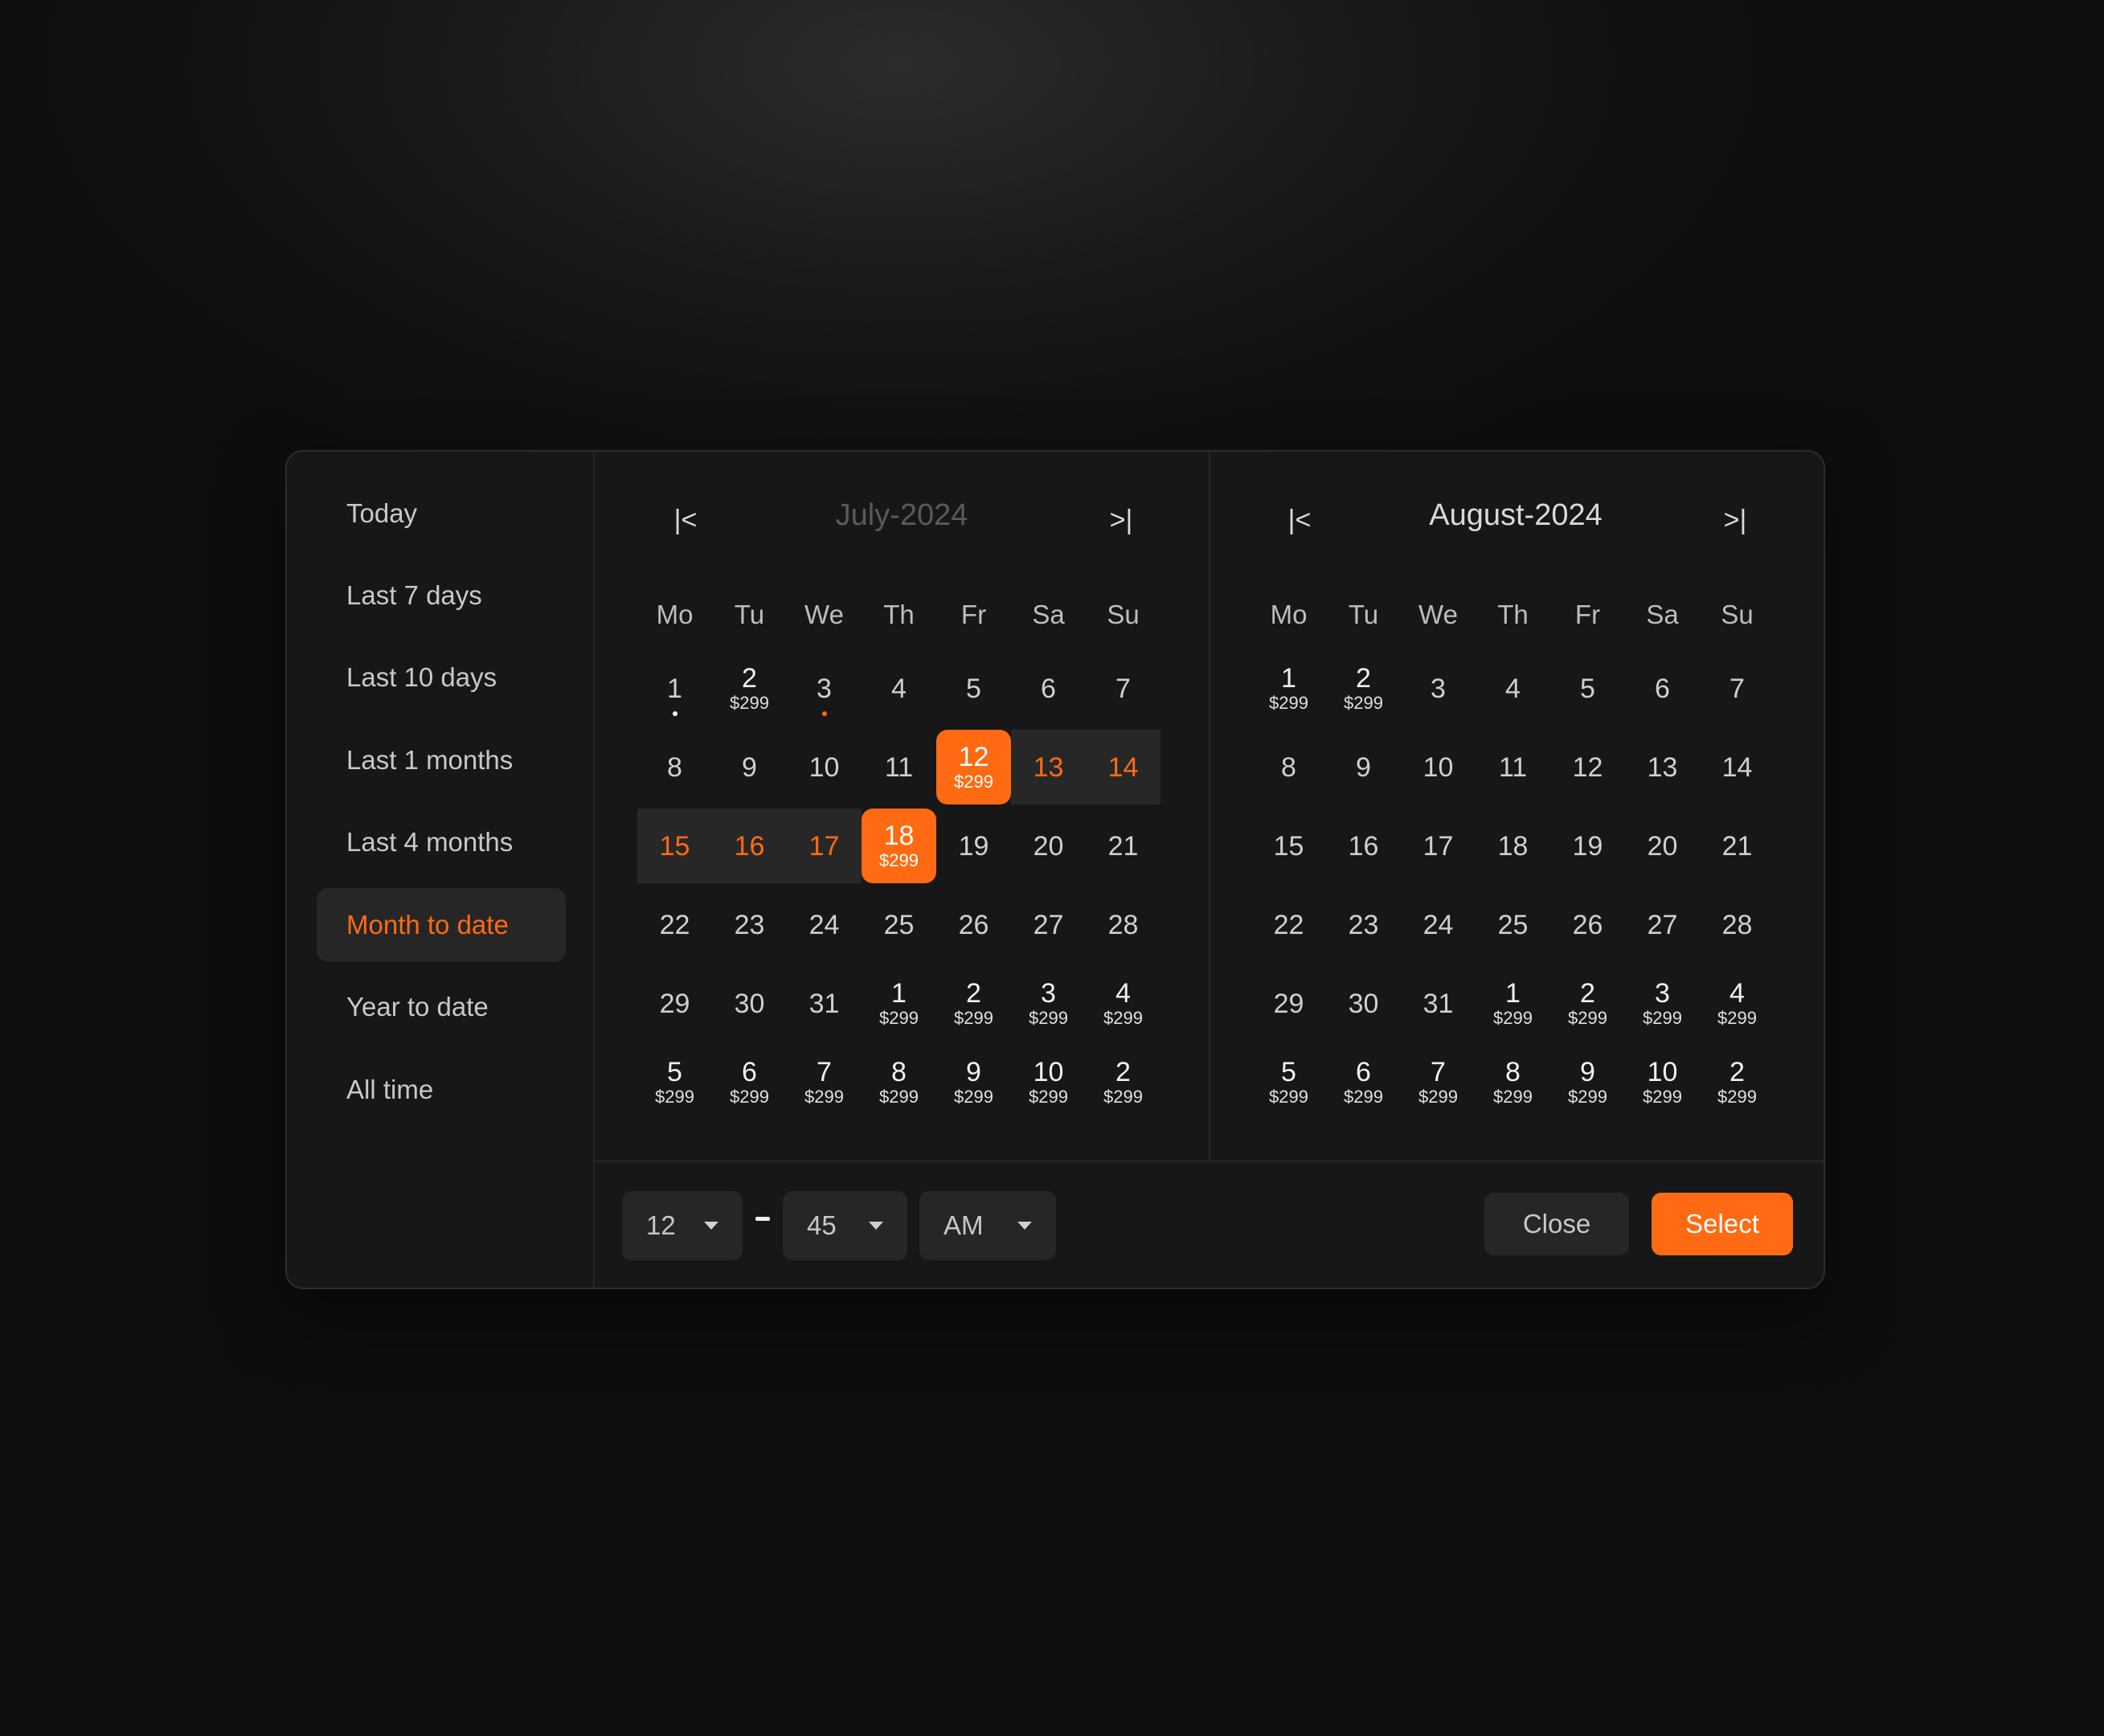 This screenshot has height=1736, width=2104. I want to click on minute-select: 45, so click(845, 1225).